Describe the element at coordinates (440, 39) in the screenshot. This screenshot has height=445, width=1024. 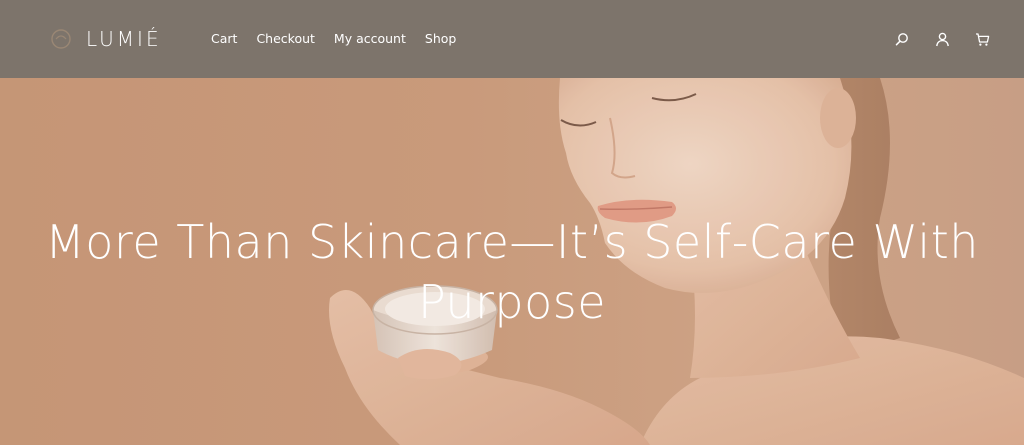
I see `nav-shop-link: Shop` at that location.